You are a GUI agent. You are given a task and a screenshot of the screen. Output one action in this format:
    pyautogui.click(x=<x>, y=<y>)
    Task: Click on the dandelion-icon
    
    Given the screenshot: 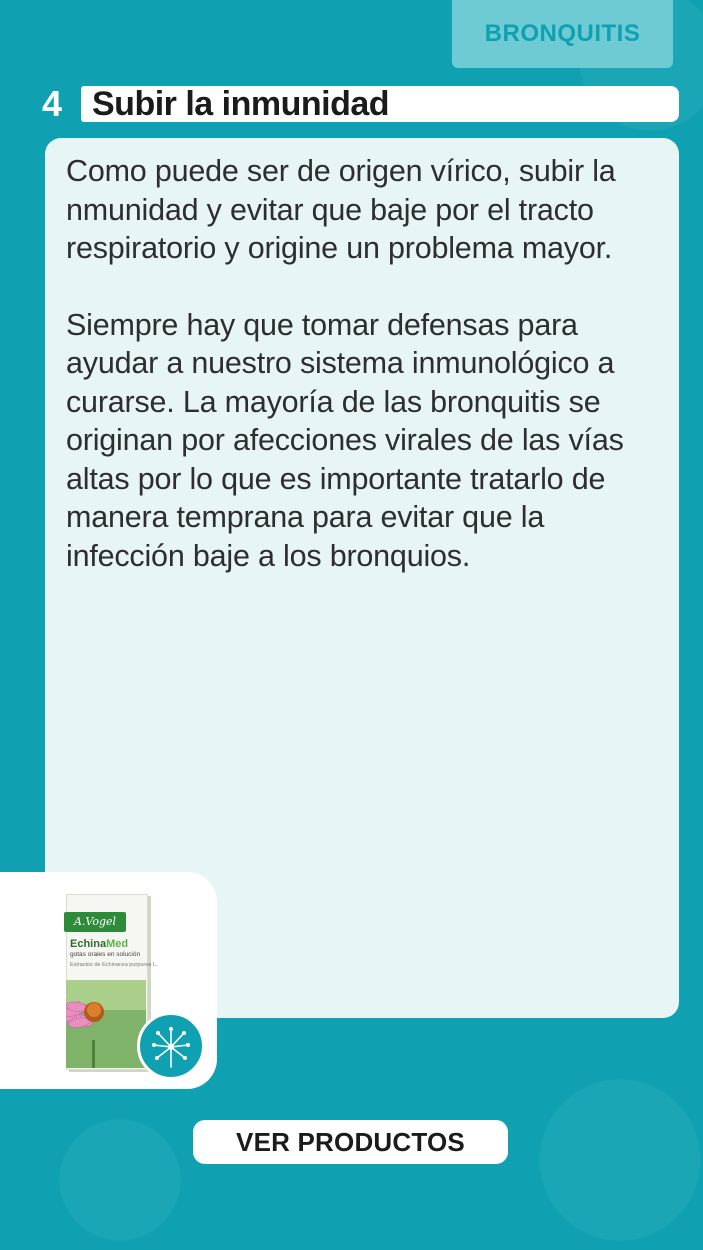 What is the action you would take?
    pyautogui.click(x=171, y=1046)
    